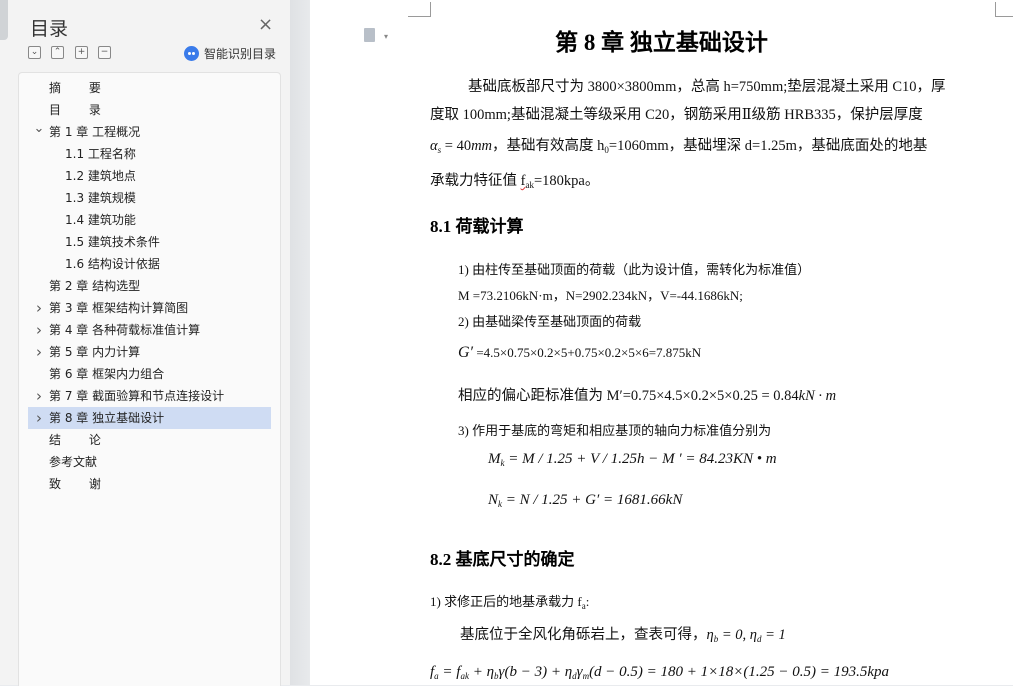 Image resolution: width=1013 pixels, height=686 pixels. What do you see at coordinates (104, 52) in the screenshot?
I see `remove-heading-button: −` at bounding box center [104, 52].